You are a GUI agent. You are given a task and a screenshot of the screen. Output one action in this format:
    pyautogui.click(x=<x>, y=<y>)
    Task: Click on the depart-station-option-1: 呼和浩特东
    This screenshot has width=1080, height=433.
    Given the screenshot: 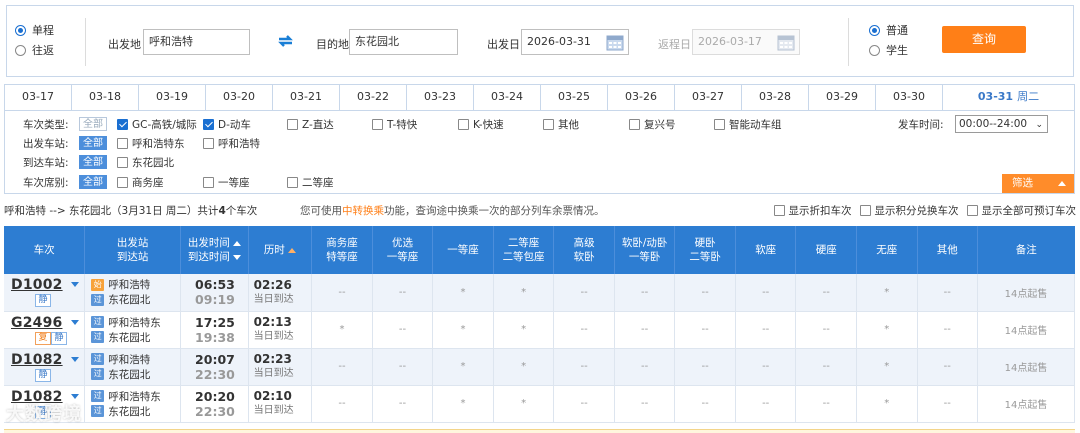 What is the action you would take?
    pyautogui.click(x=151, y=143)
    